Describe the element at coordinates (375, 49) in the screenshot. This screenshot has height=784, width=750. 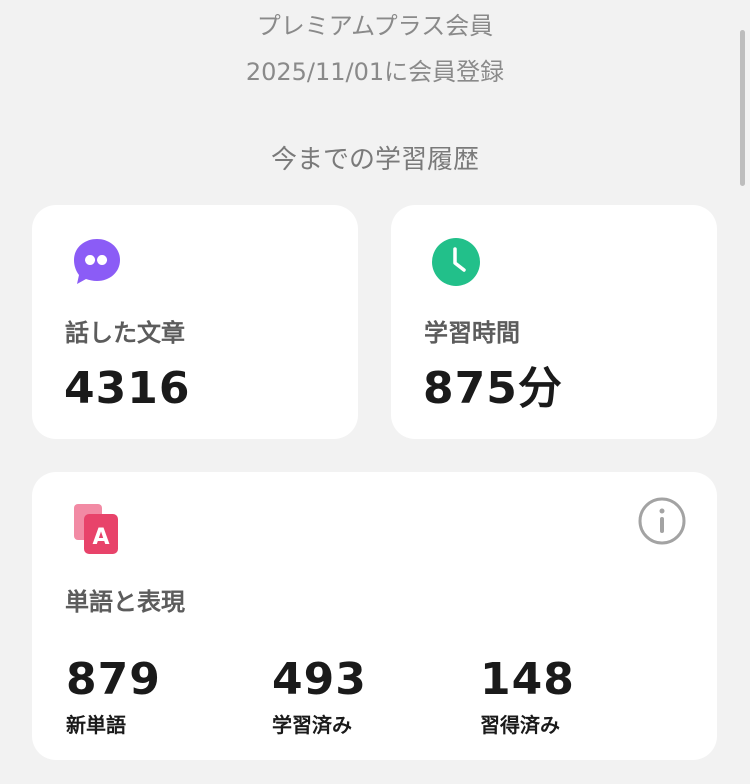
I see `membership-info: プレミアムプラス会員 2025/11/01に会員登録` at that location.